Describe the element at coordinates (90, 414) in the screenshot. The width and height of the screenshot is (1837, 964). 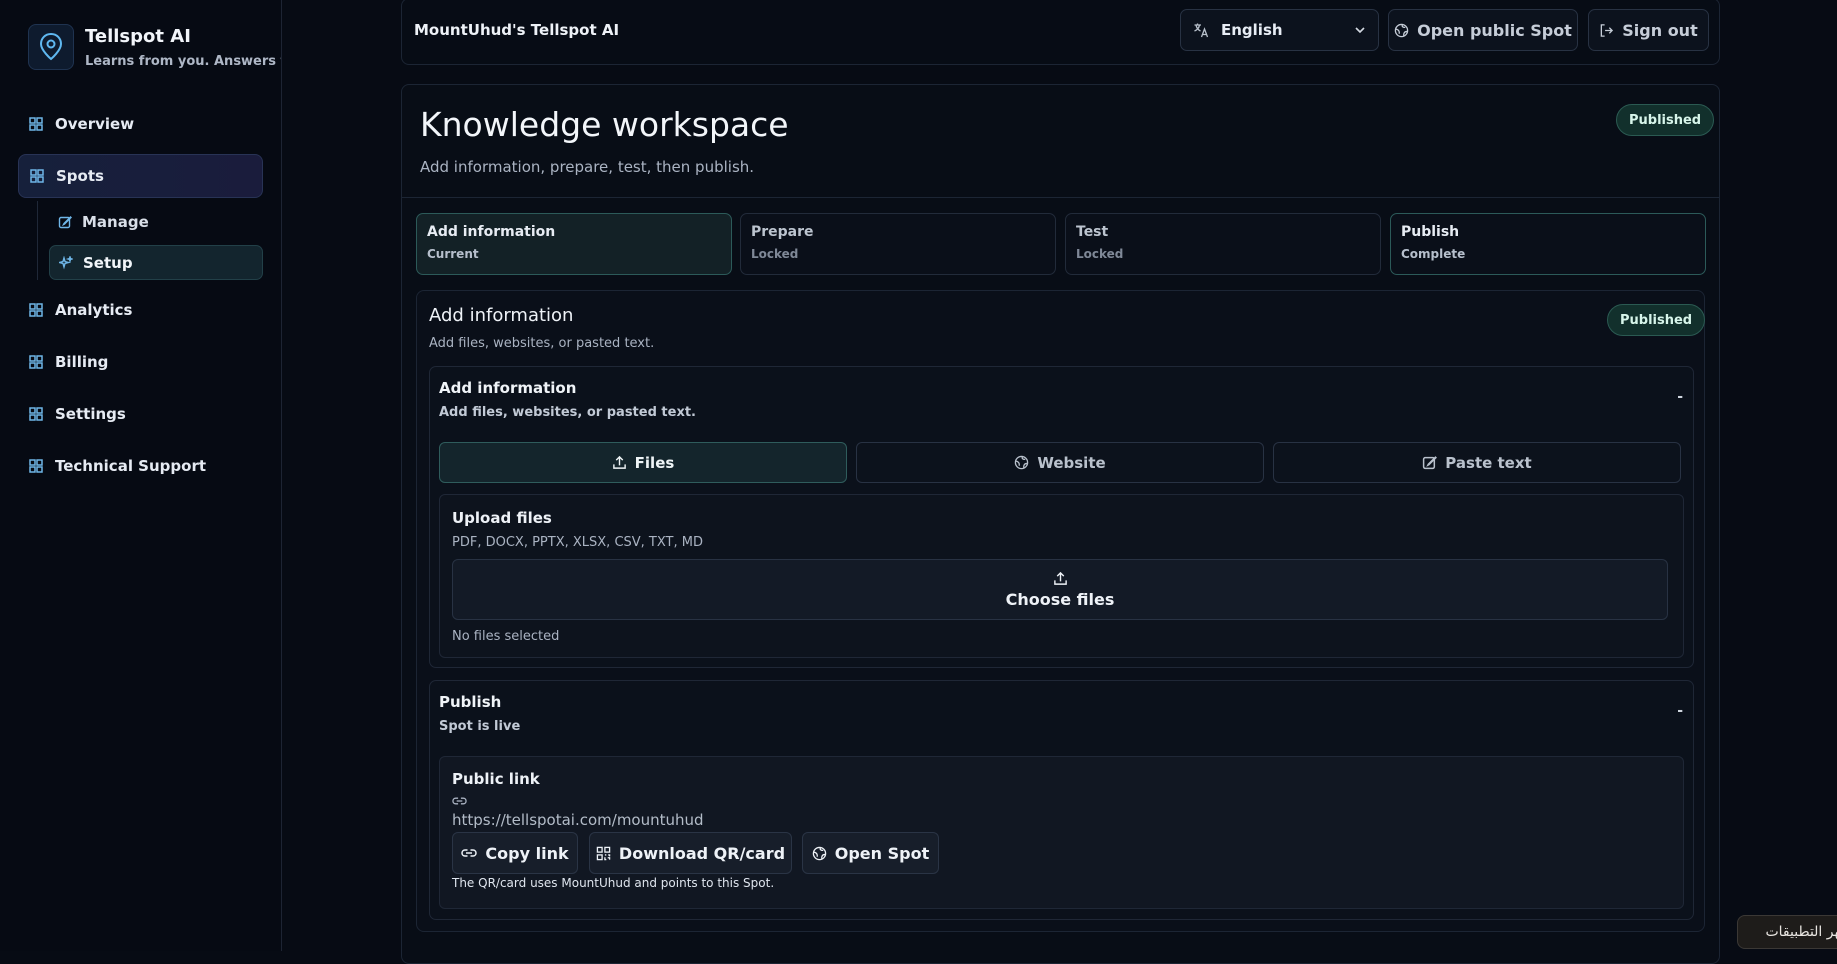
I see `sidebar-item-label: Settings` at that location.